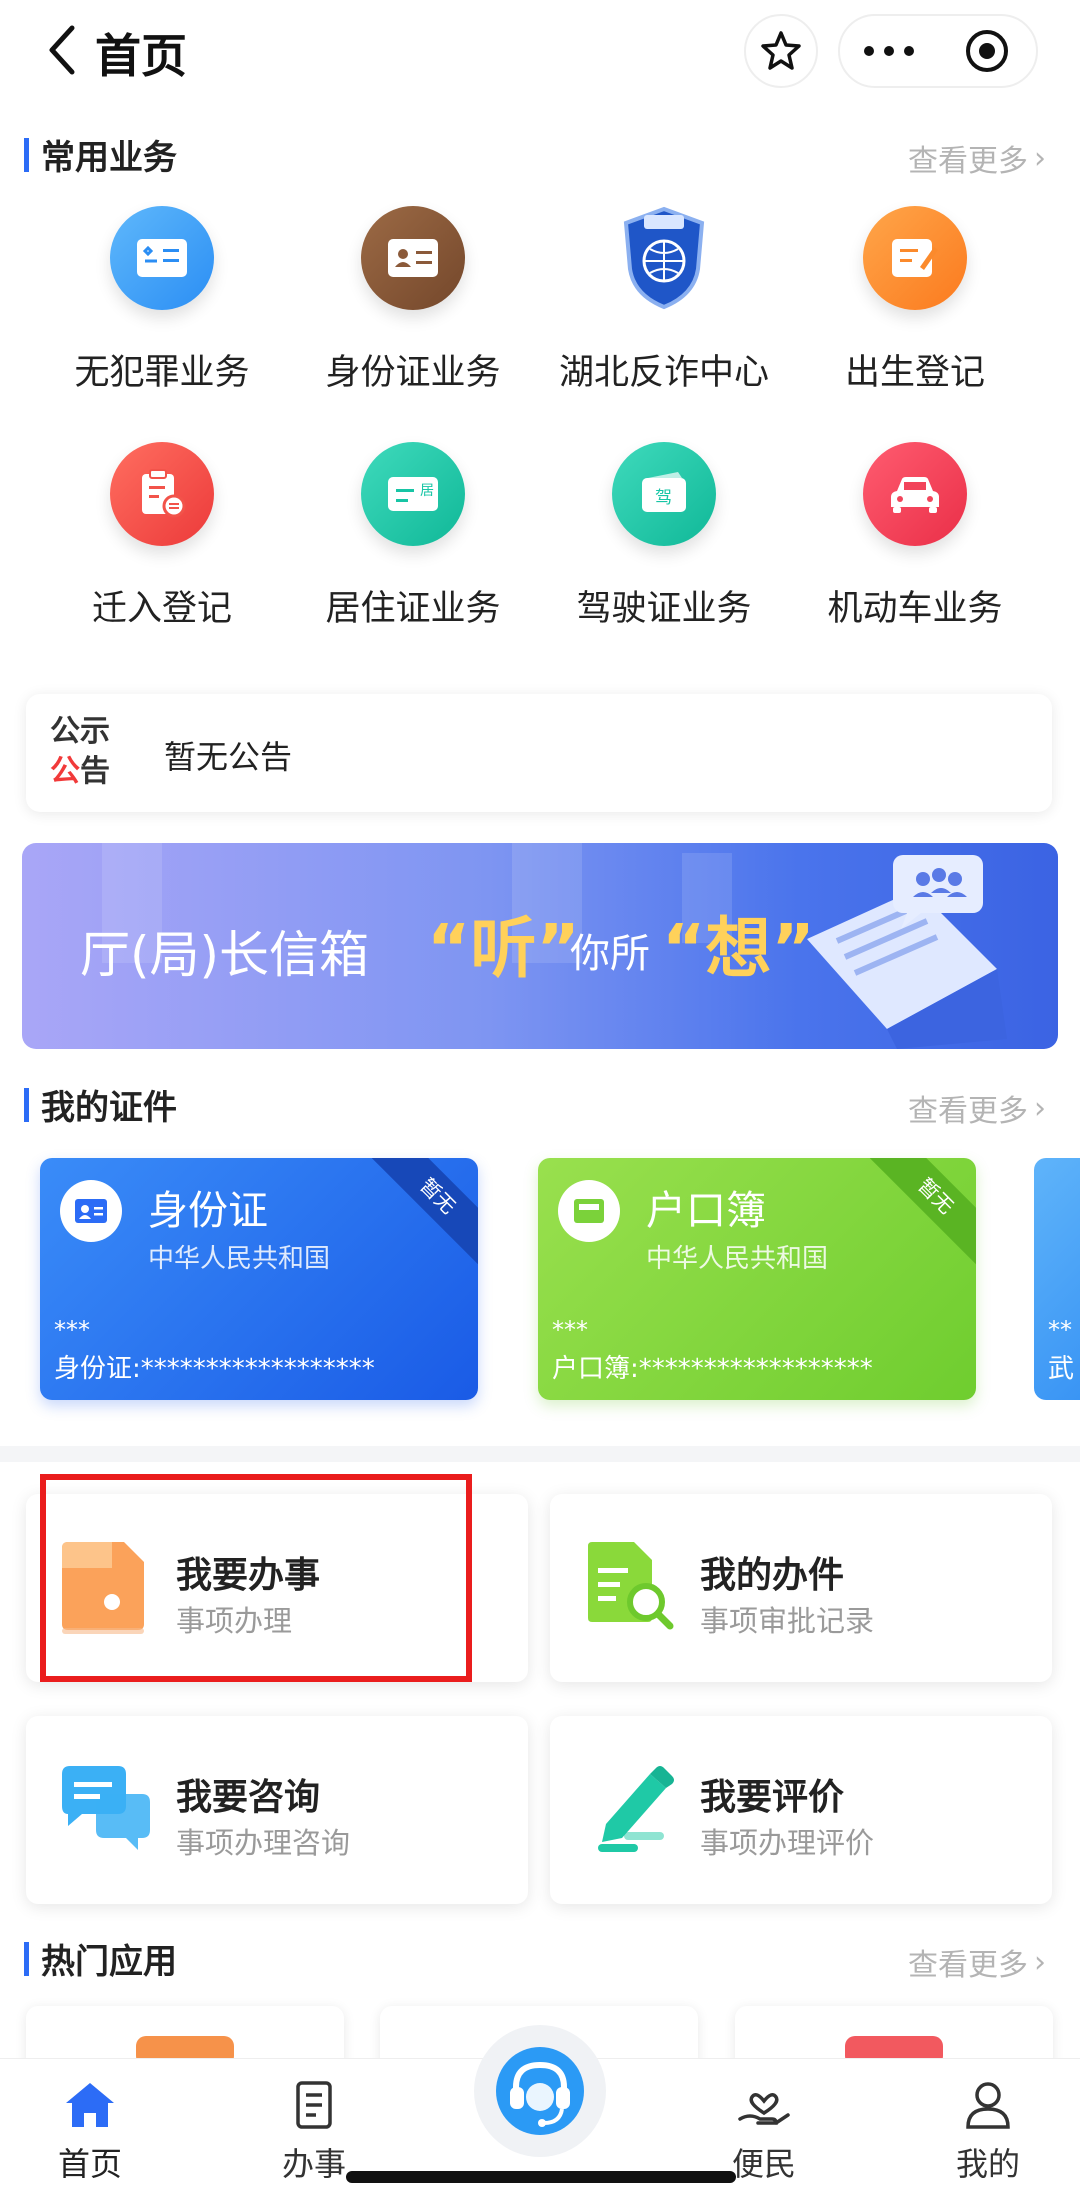 The width and height of the screenshot is (1080, 2200). What do you see at coordinates (540, 50) in the screenshot?
I see `header: 首页` at bounding box center [540, 50].